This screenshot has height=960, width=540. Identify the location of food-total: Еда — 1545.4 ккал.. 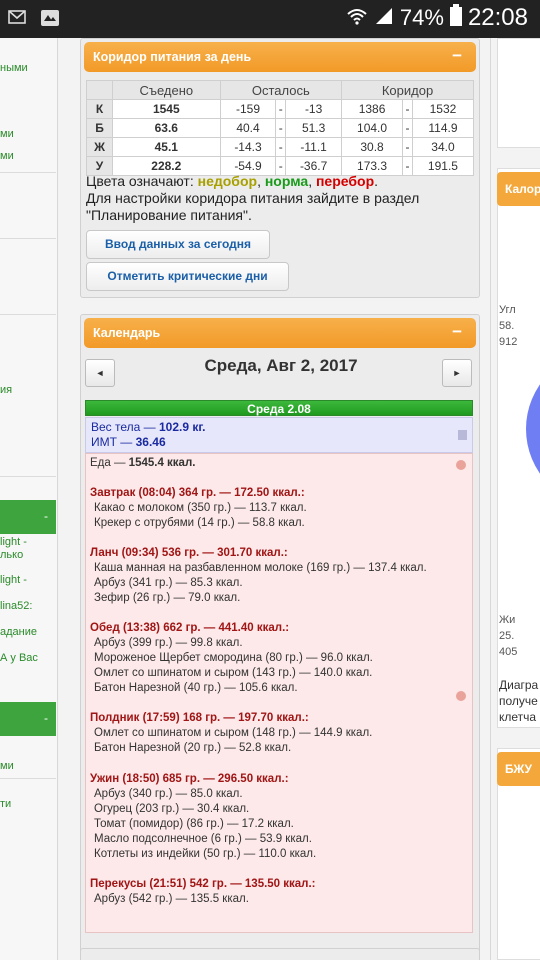
(143, 463).